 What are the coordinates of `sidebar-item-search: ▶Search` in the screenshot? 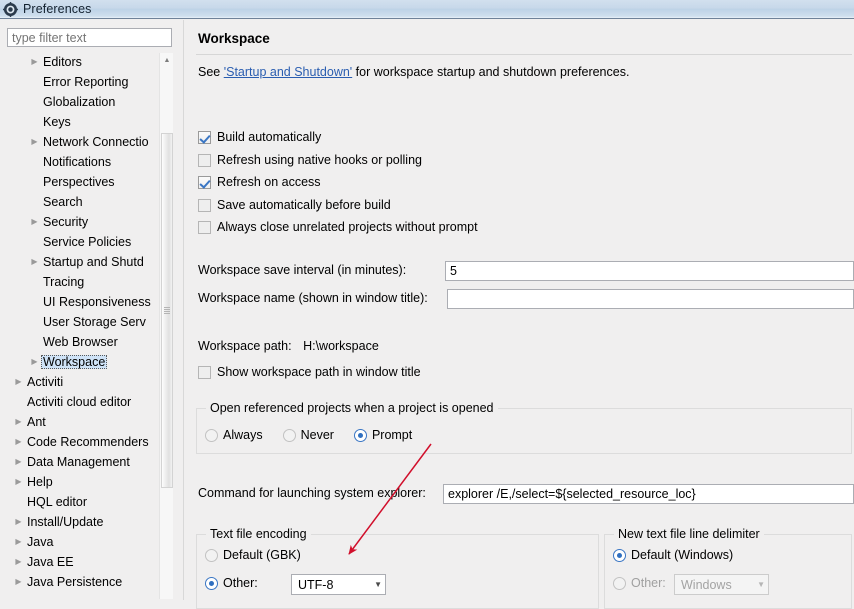 It's located at (83, 202).